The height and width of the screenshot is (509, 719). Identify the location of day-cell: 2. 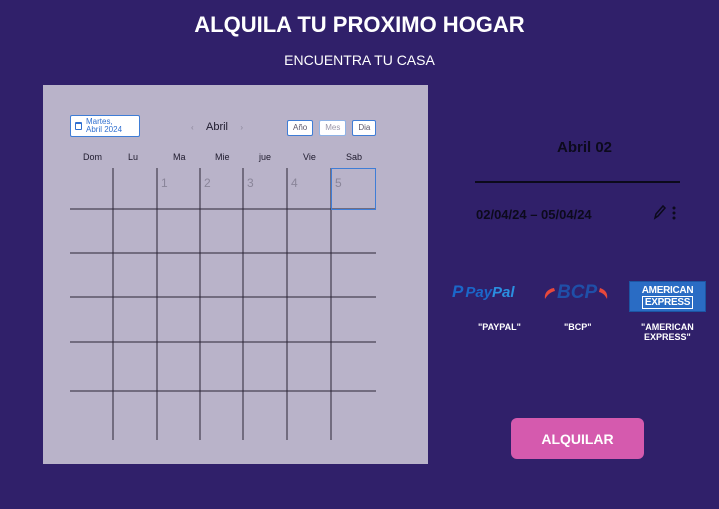
(207, 183).